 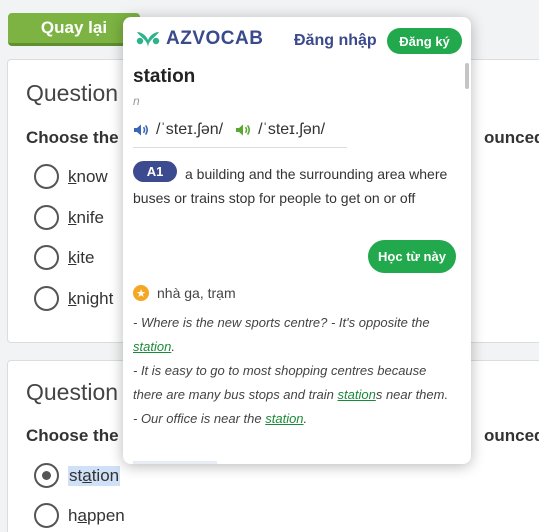 I want to click on answer-label: knight, so click(x=91, y=298).